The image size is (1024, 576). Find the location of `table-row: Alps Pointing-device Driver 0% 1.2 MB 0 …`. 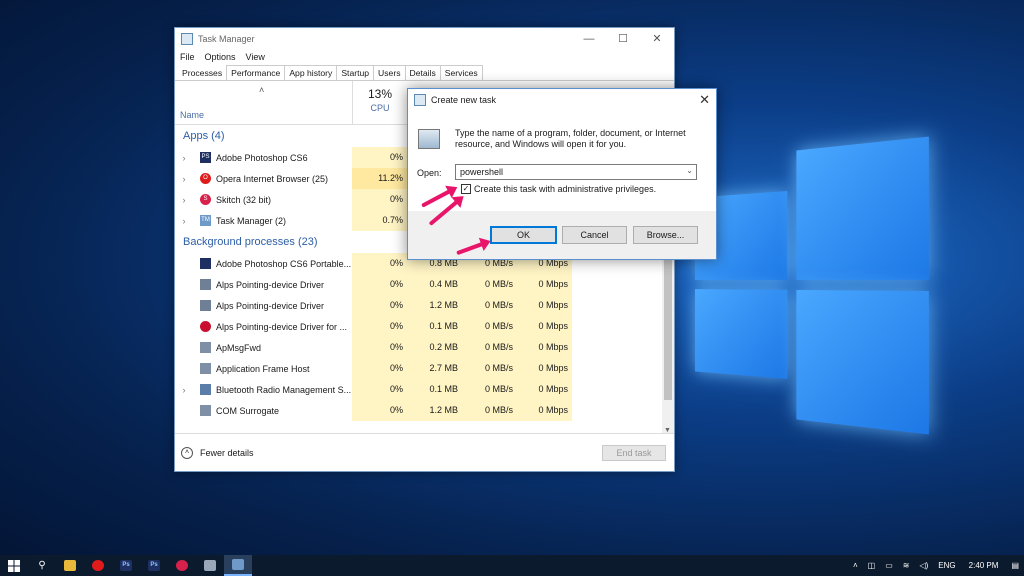

table-row: Alps Pointing-device Driver 0% 1.2 MB 0 … is located at coordinates (424, 305).